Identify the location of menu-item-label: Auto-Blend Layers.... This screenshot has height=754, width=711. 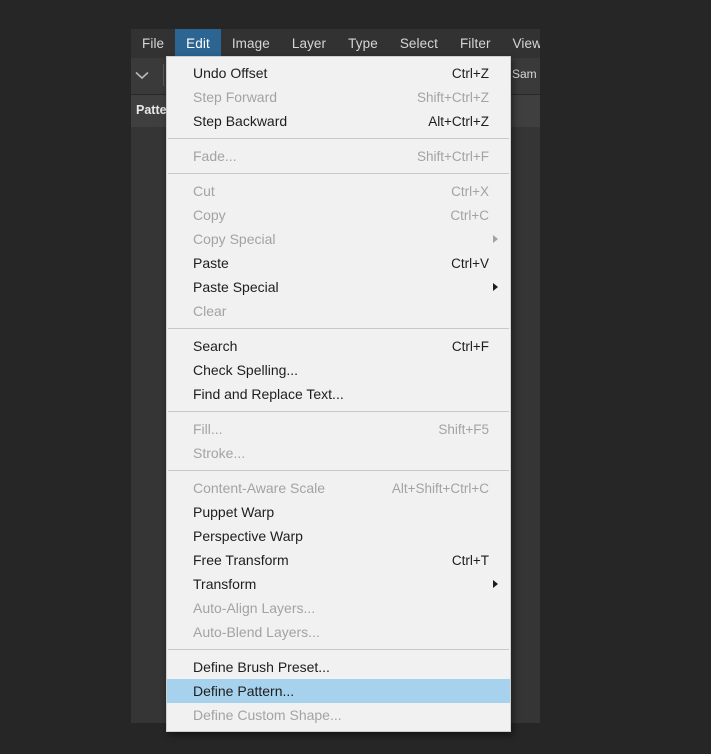
(256, 632).